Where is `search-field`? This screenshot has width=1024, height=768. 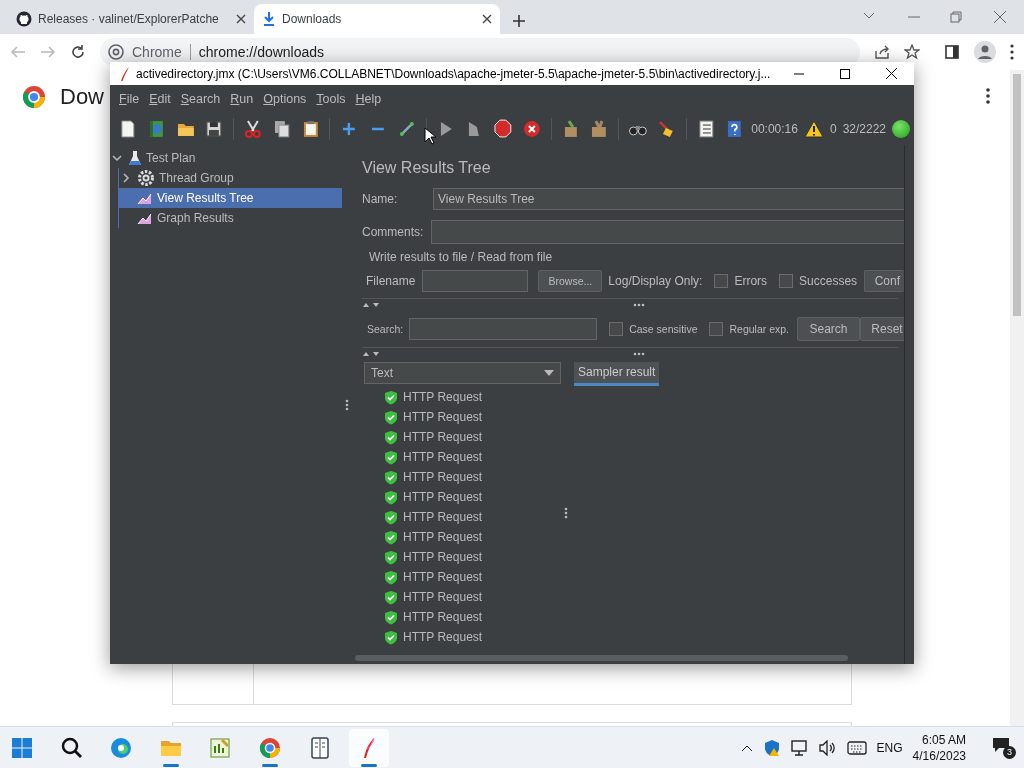 search-field is located at coordinates (503, 329).